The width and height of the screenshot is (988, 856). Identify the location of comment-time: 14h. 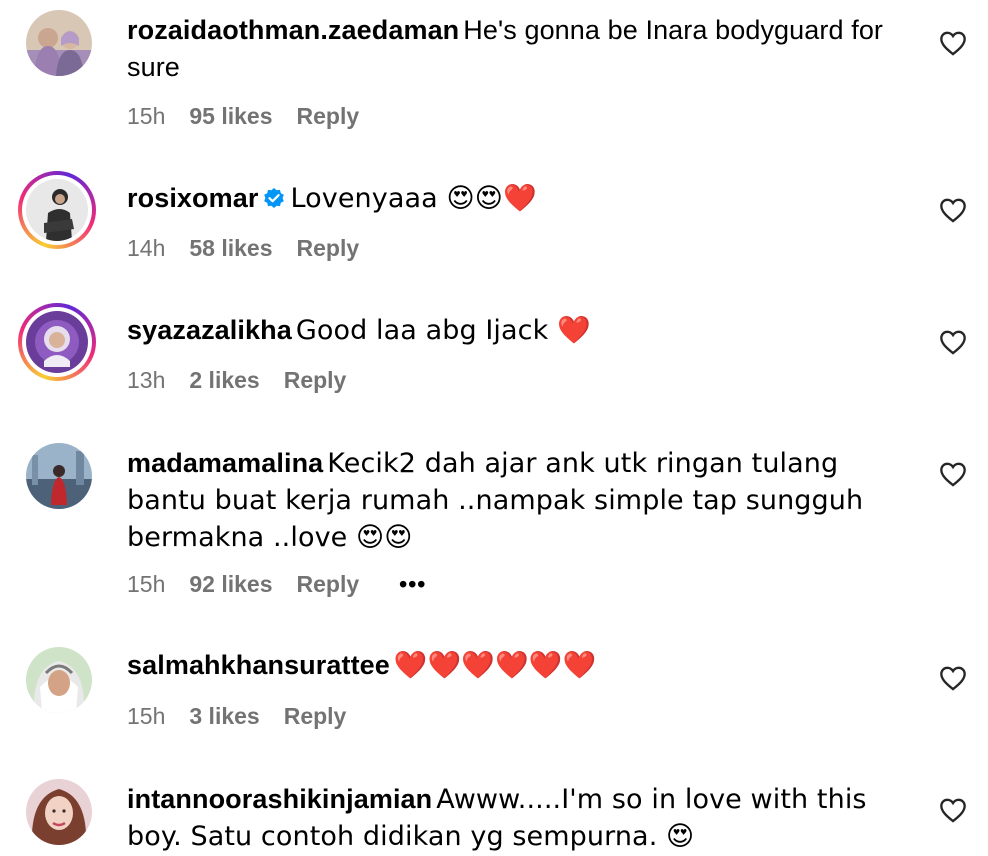
(146, 248).